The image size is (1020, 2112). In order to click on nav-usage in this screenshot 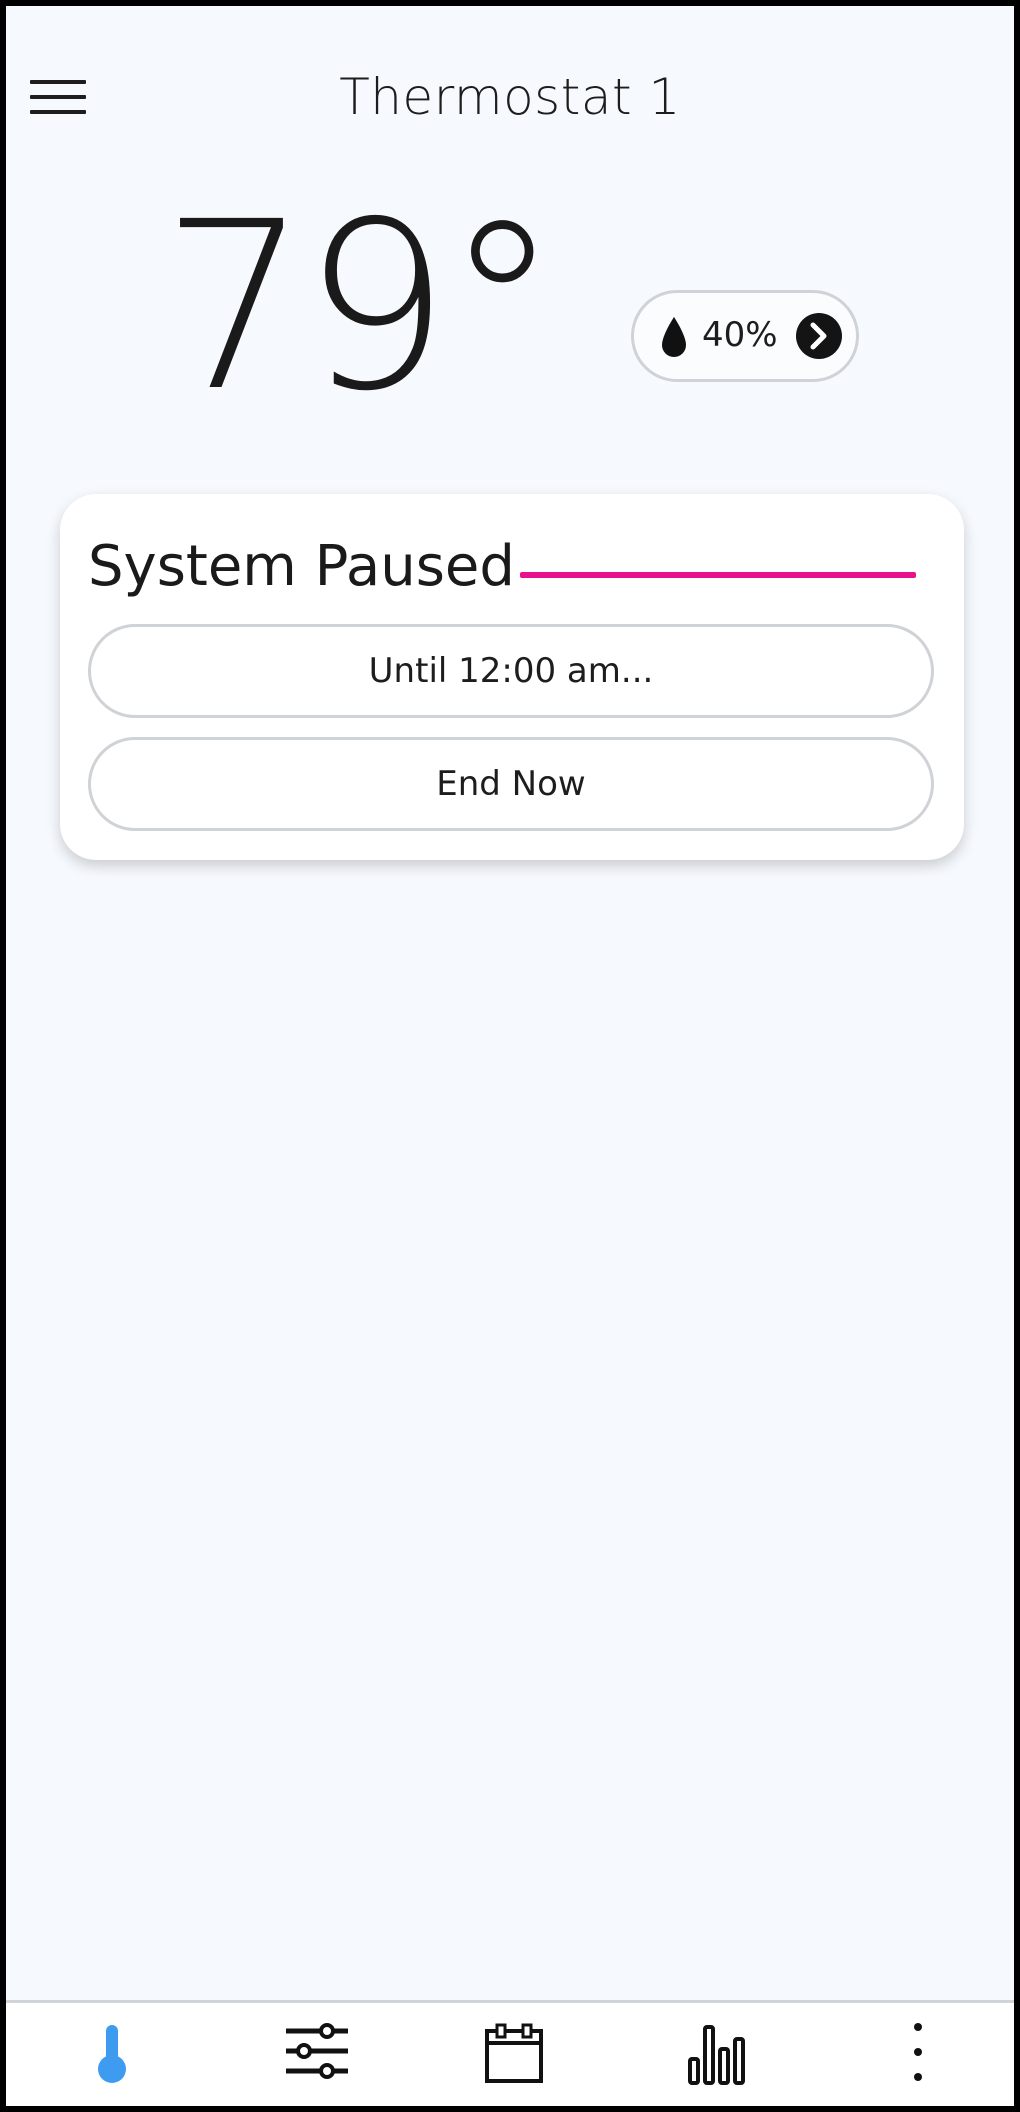, I will do `click(714, 2054)`.